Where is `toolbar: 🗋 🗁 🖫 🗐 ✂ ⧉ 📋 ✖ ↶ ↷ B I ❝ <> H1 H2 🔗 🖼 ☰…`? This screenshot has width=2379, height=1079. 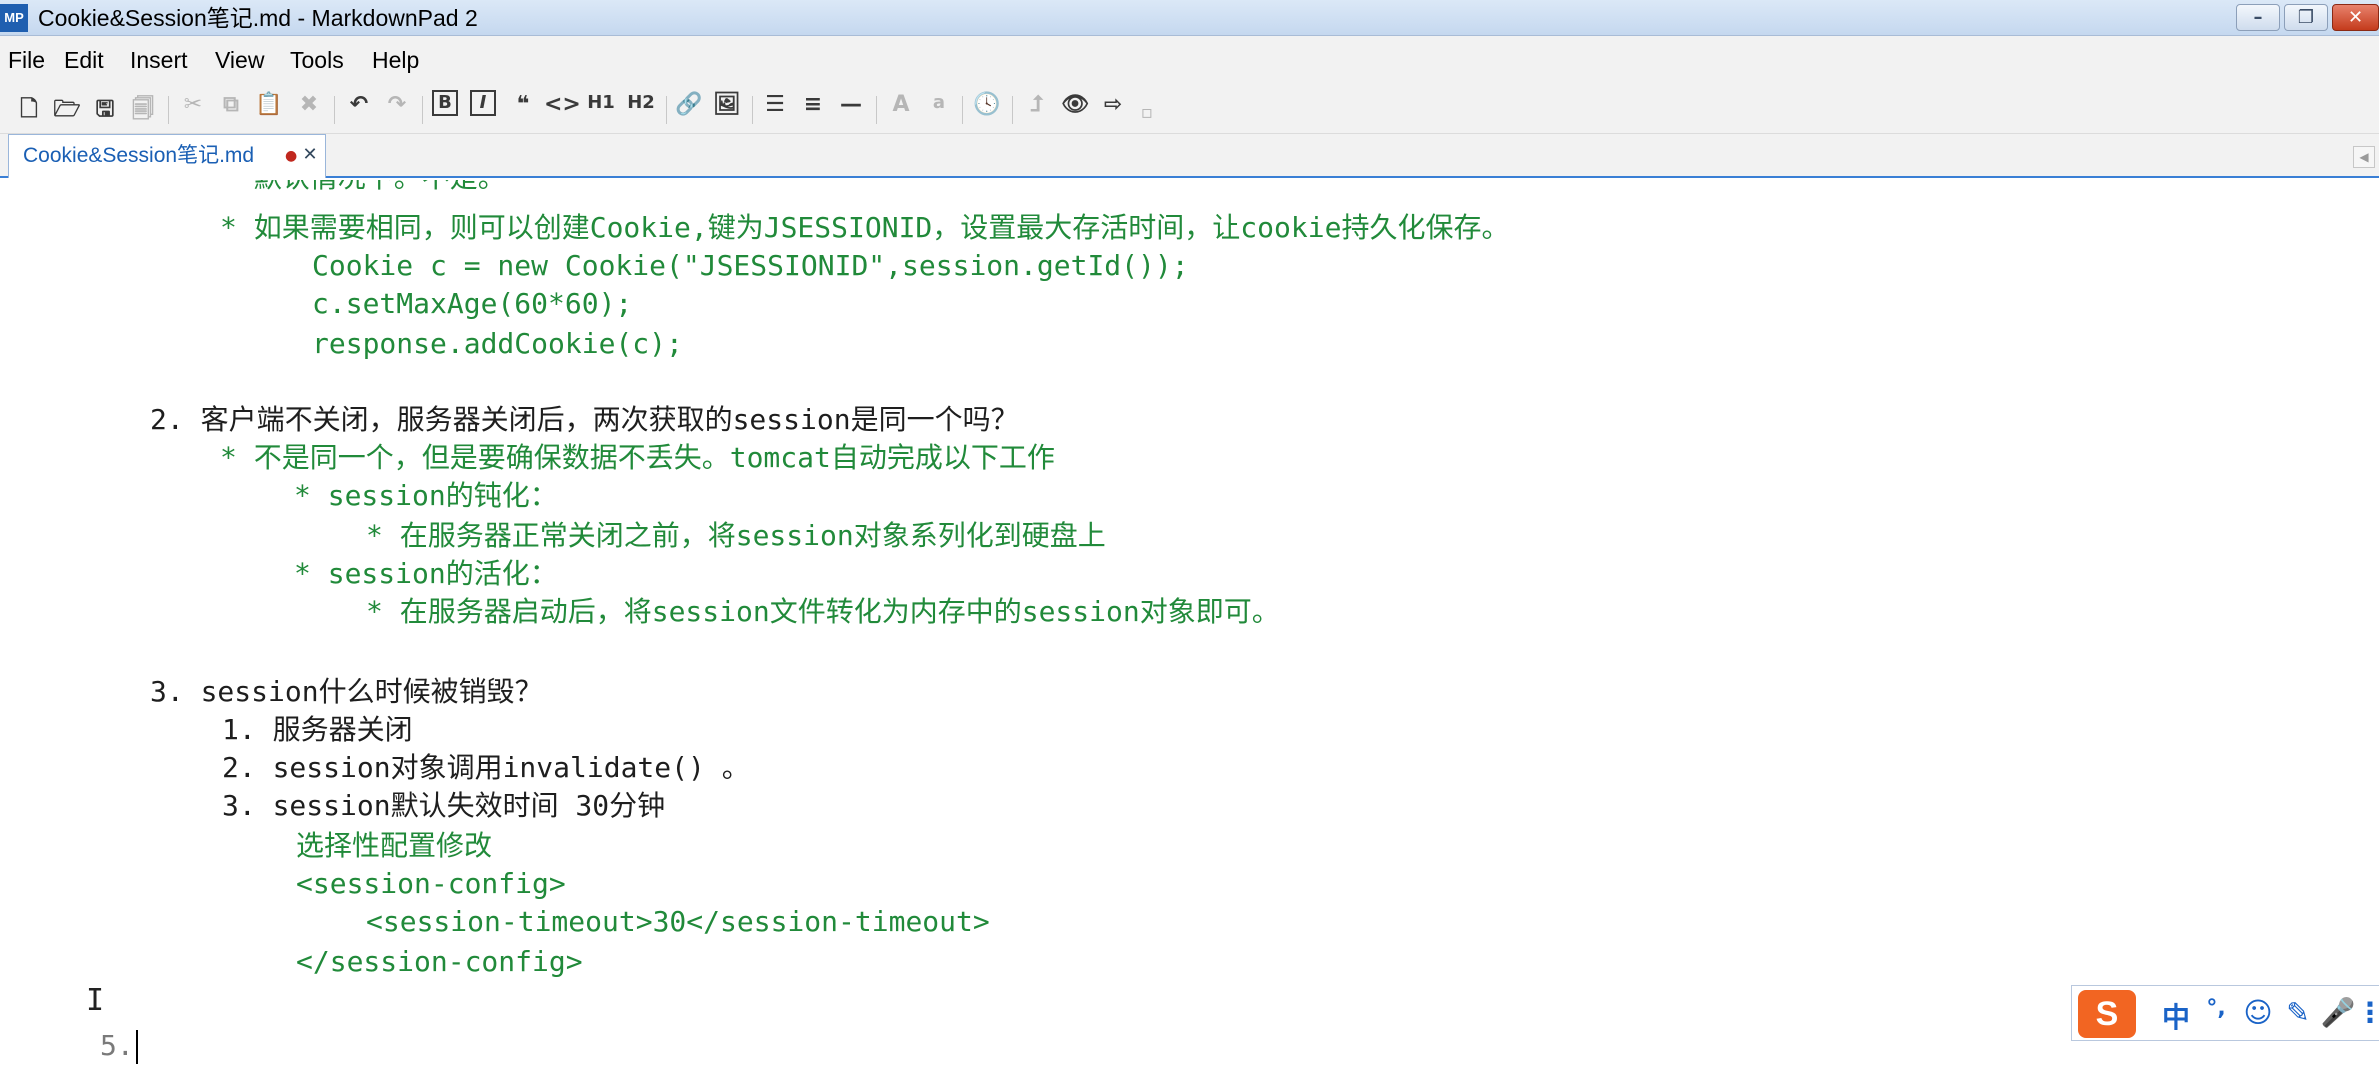 toolbar: 🗋 🗁 🖫 🗐 ✂ ⧉ 📋 ✖ ↶ ↷ B I ❝ <> H1 H2 🔗 🖼 ☰… is located at coordinates (1189, 109).